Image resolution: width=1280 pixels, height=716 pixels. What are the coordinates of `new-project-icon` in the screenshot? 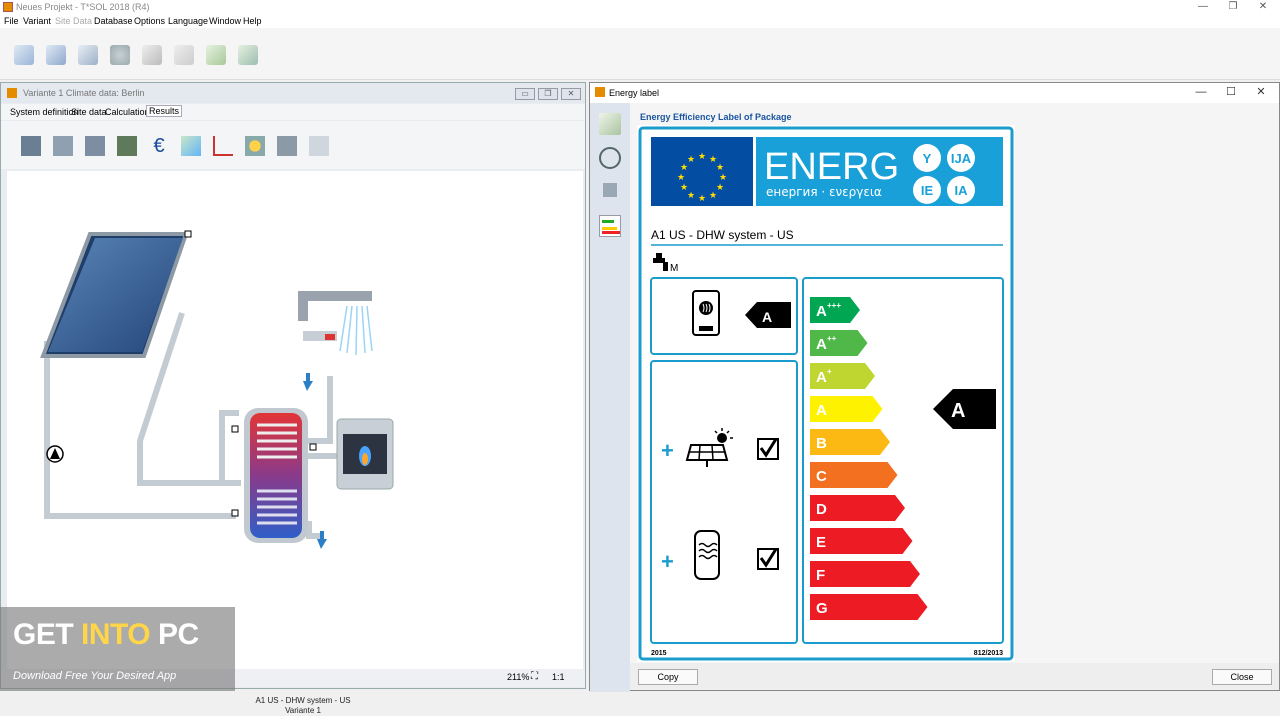 It's located at (24, 55).